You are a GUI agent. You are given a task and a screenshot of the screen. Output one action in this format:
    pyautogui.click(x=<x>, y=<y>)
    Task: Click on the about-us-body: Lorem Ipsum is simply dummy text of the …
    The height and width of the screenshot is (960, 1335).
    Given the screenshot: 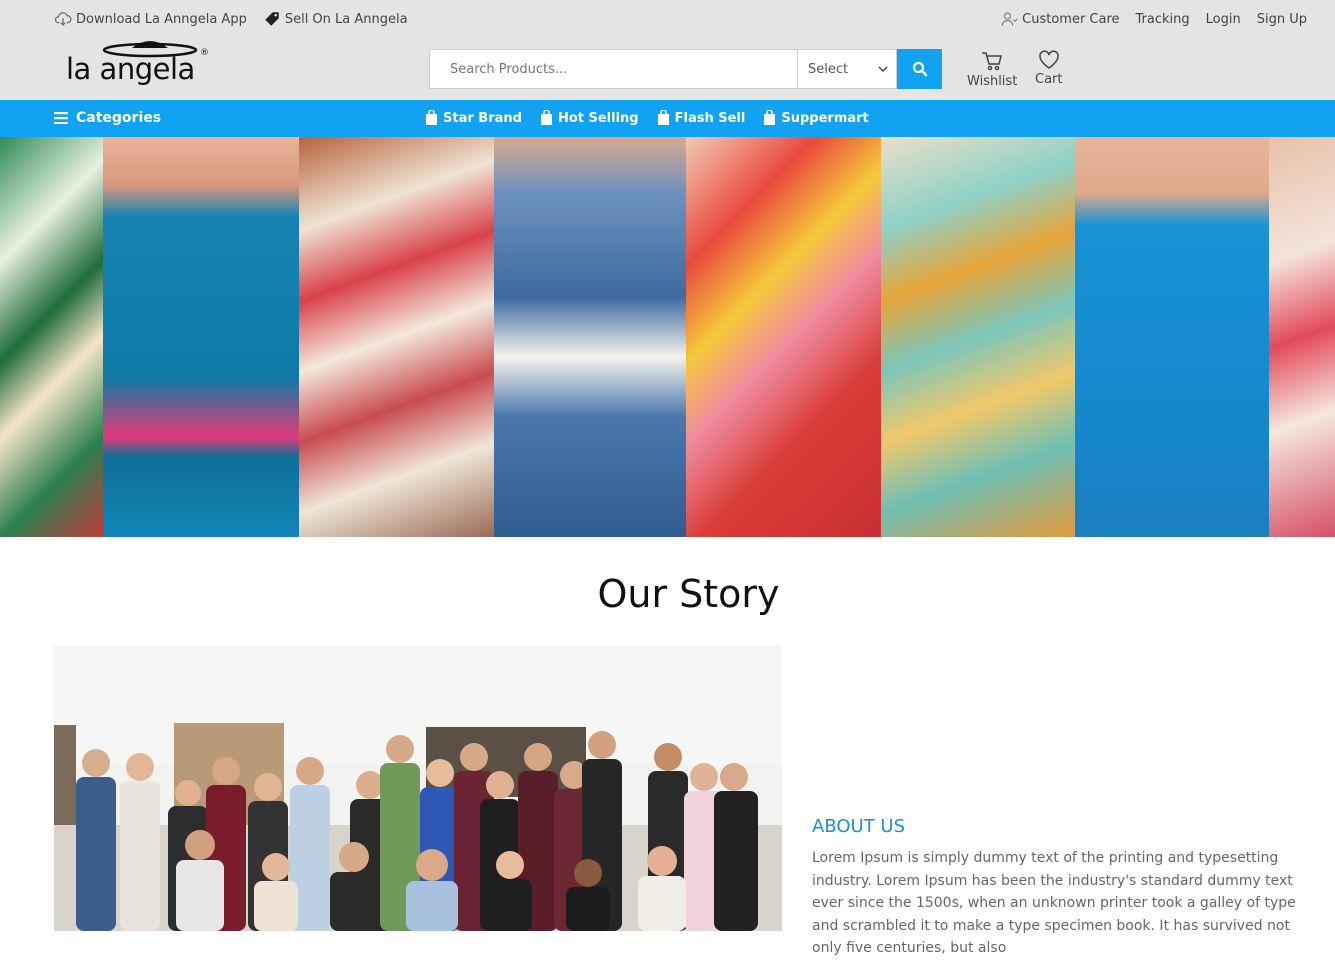 What is the action you would take?
    pyautogui.click(x=1054, y=903)
    